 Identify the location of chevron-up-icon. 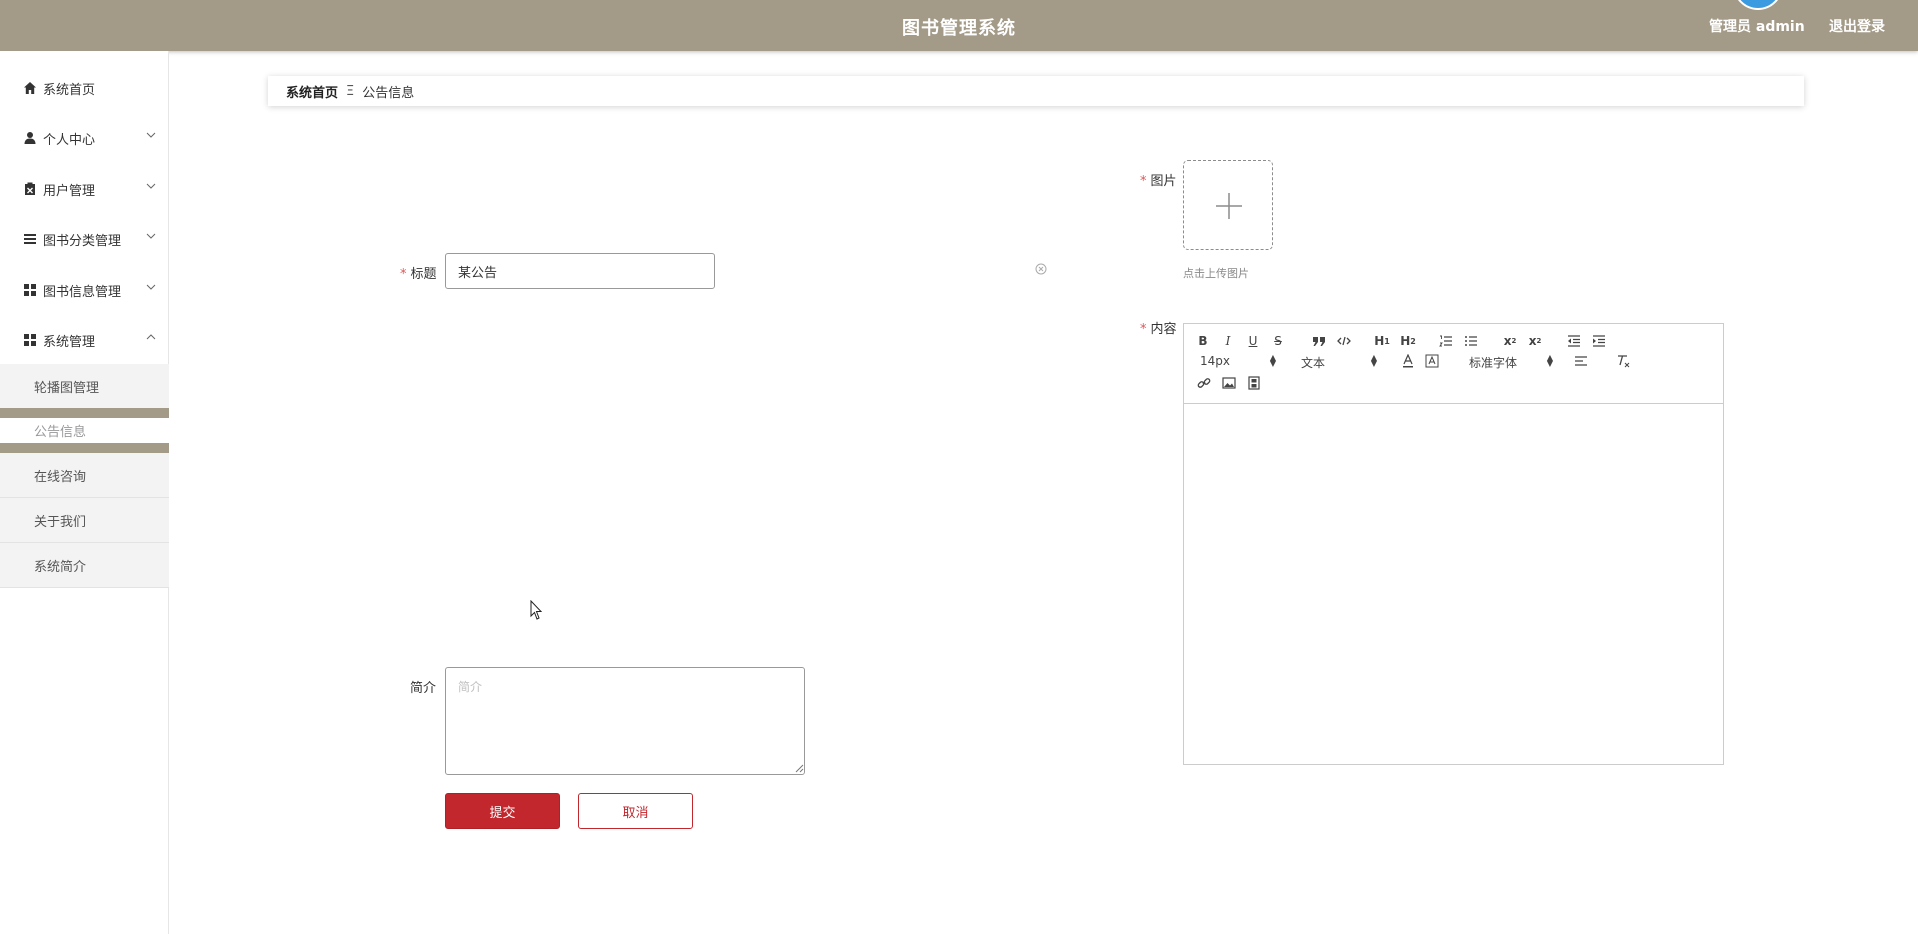
(151, 337).